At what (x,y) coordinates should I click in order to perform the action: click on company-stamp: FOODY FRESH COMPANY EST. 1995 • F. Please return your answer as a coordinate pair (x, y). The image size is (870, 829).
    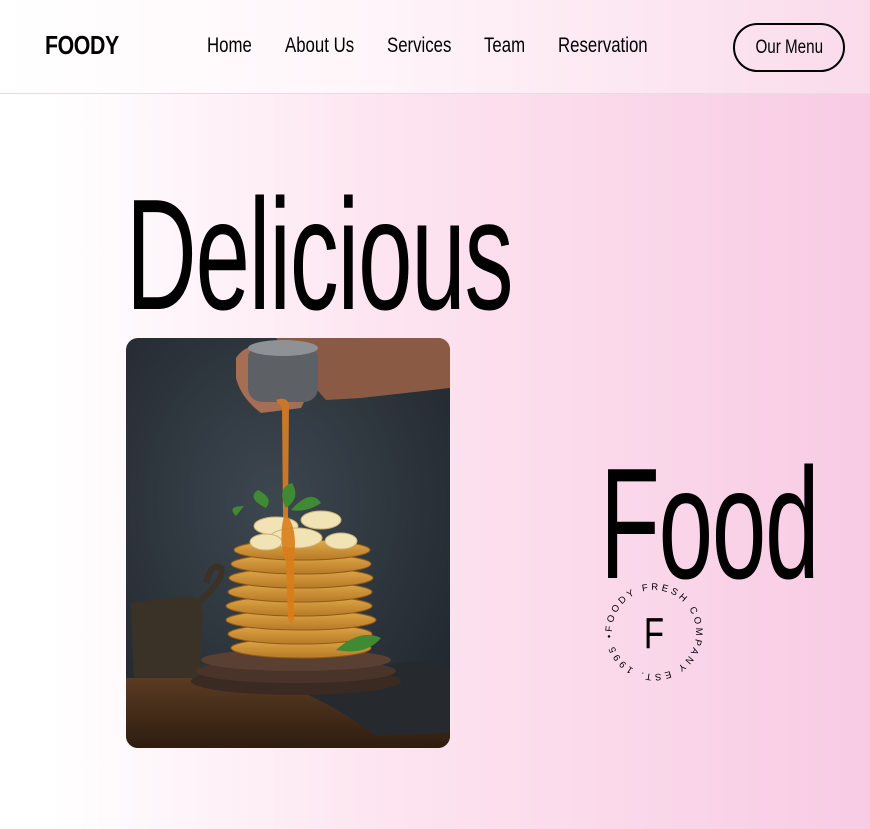
    Looking at the image, I should click on (654, 632).